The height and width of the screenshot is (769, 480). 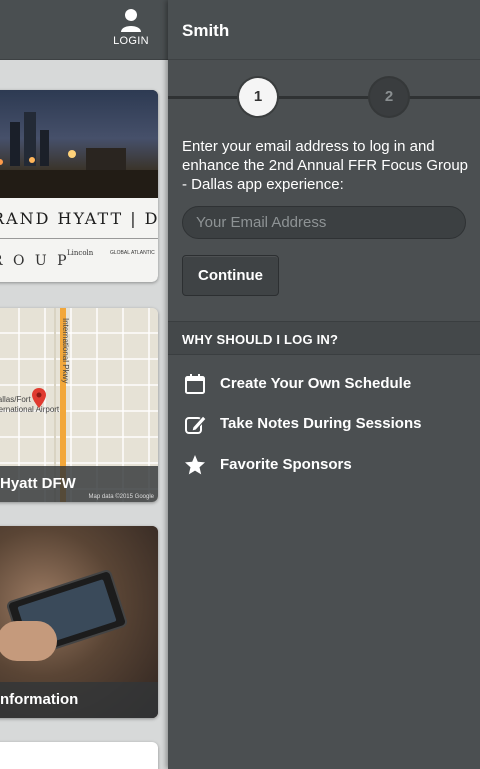 I want to click on map-label-road: International Pkwy, so click(x=65, y=351).